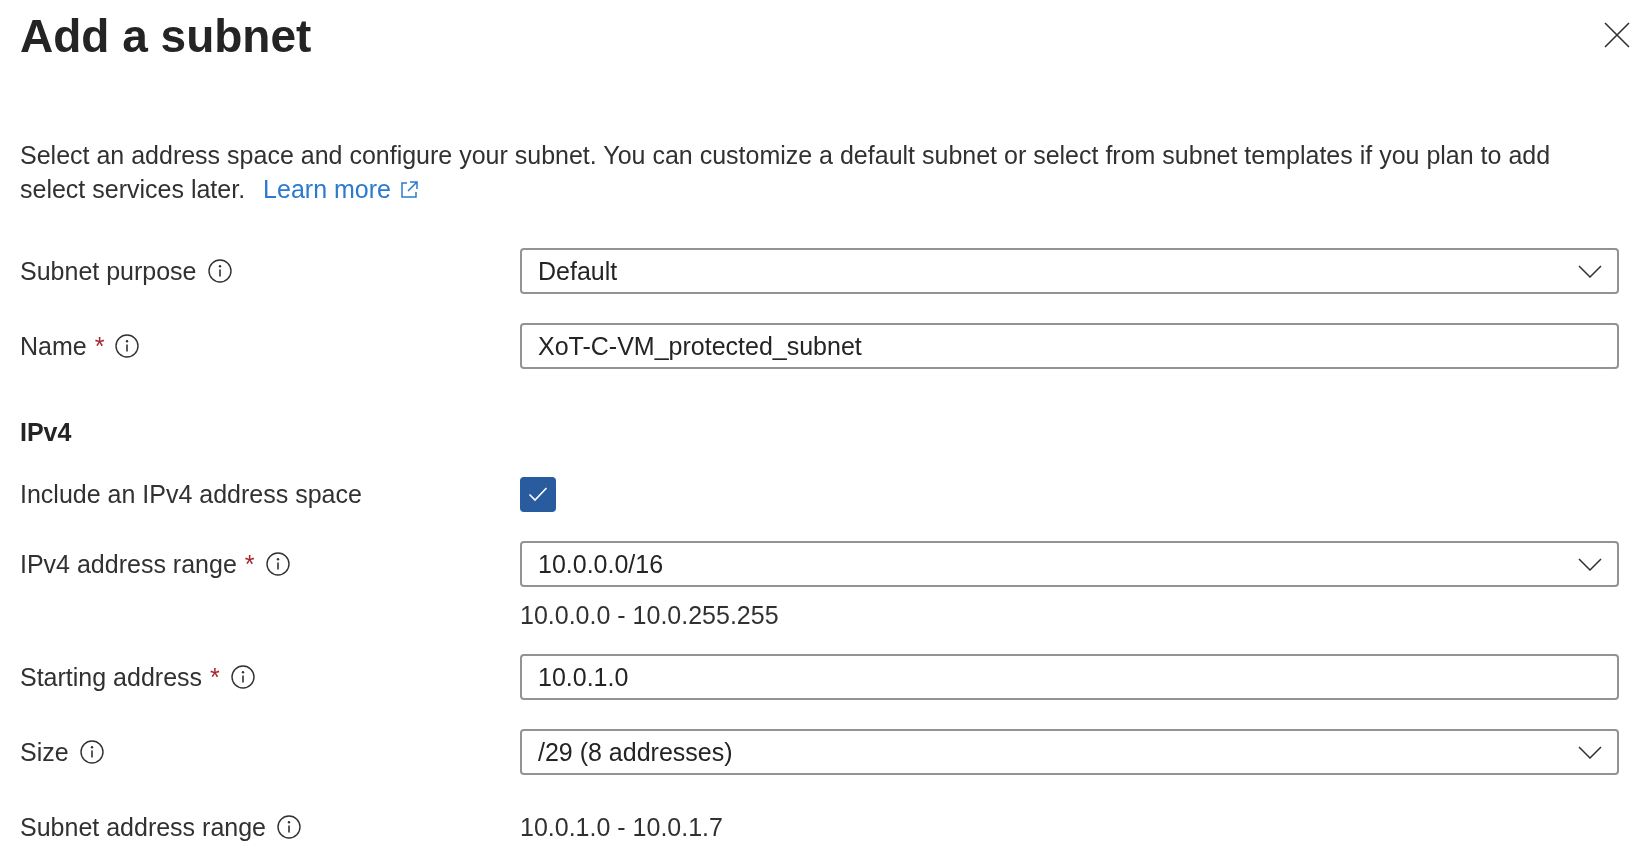  I want to click on field-label: Name, so click(53, 346).